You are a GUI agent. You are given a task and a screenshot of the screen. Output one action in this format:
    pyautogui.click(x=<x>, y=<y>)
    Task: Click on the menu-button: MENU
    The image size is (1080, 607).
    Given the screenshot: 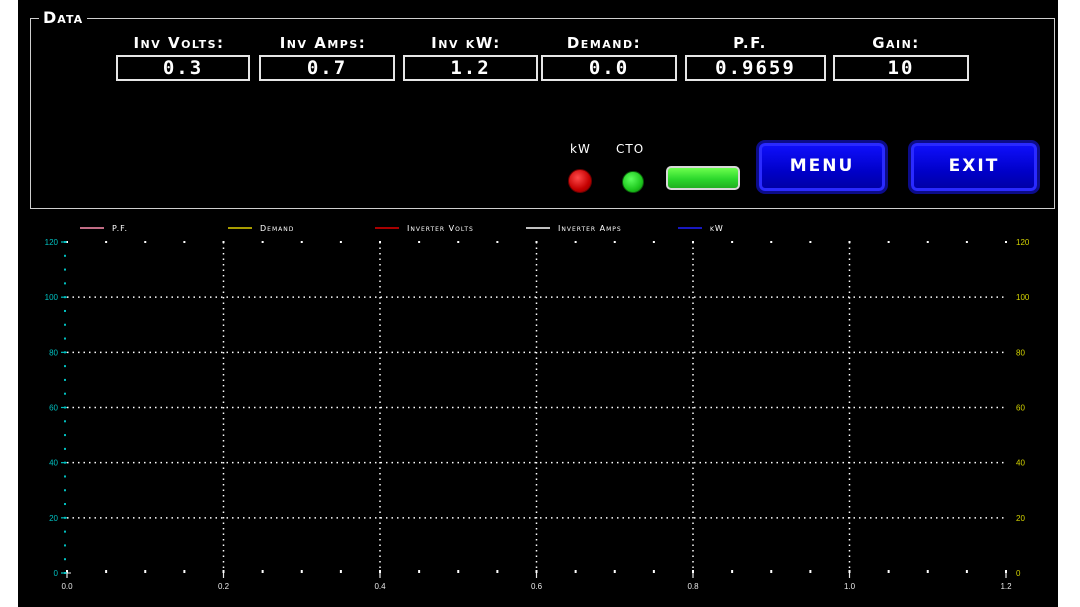 What is the action you would take?
    pyautogui.click(x=822, y=167)
    